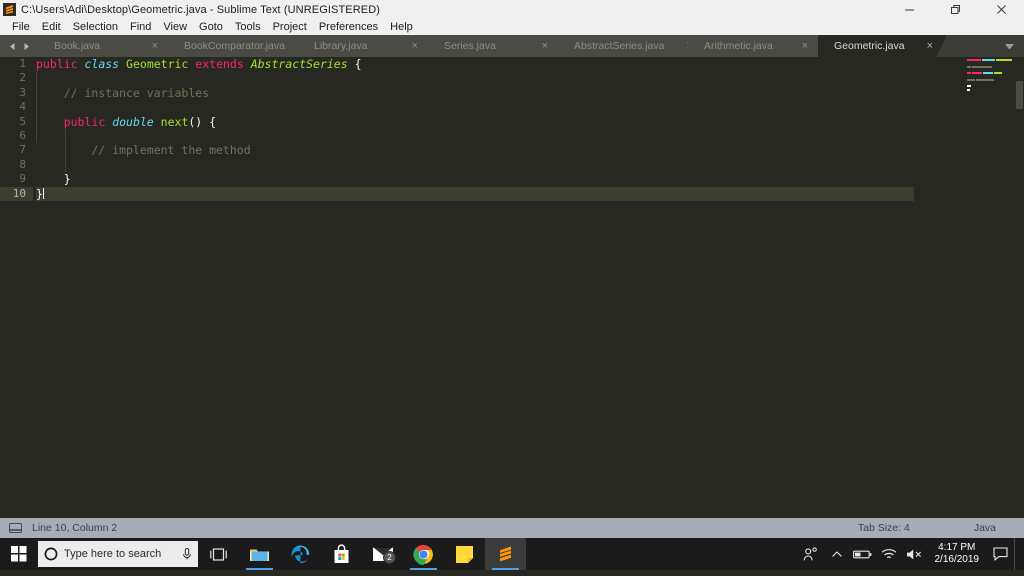 This screenshot has height=576, width=1024. I want to click on editor-tab: BookComparator.java×, so click(240, 46).